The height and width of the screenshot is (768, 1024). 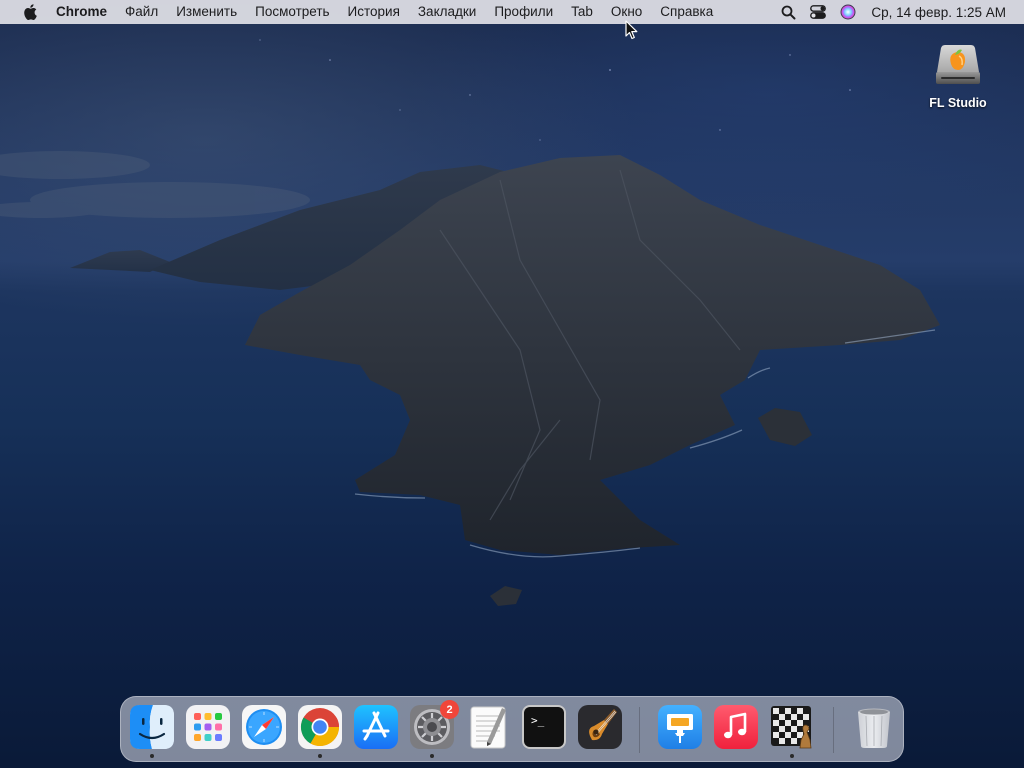 I want to click on music-icon, so click(x=736, y=727).